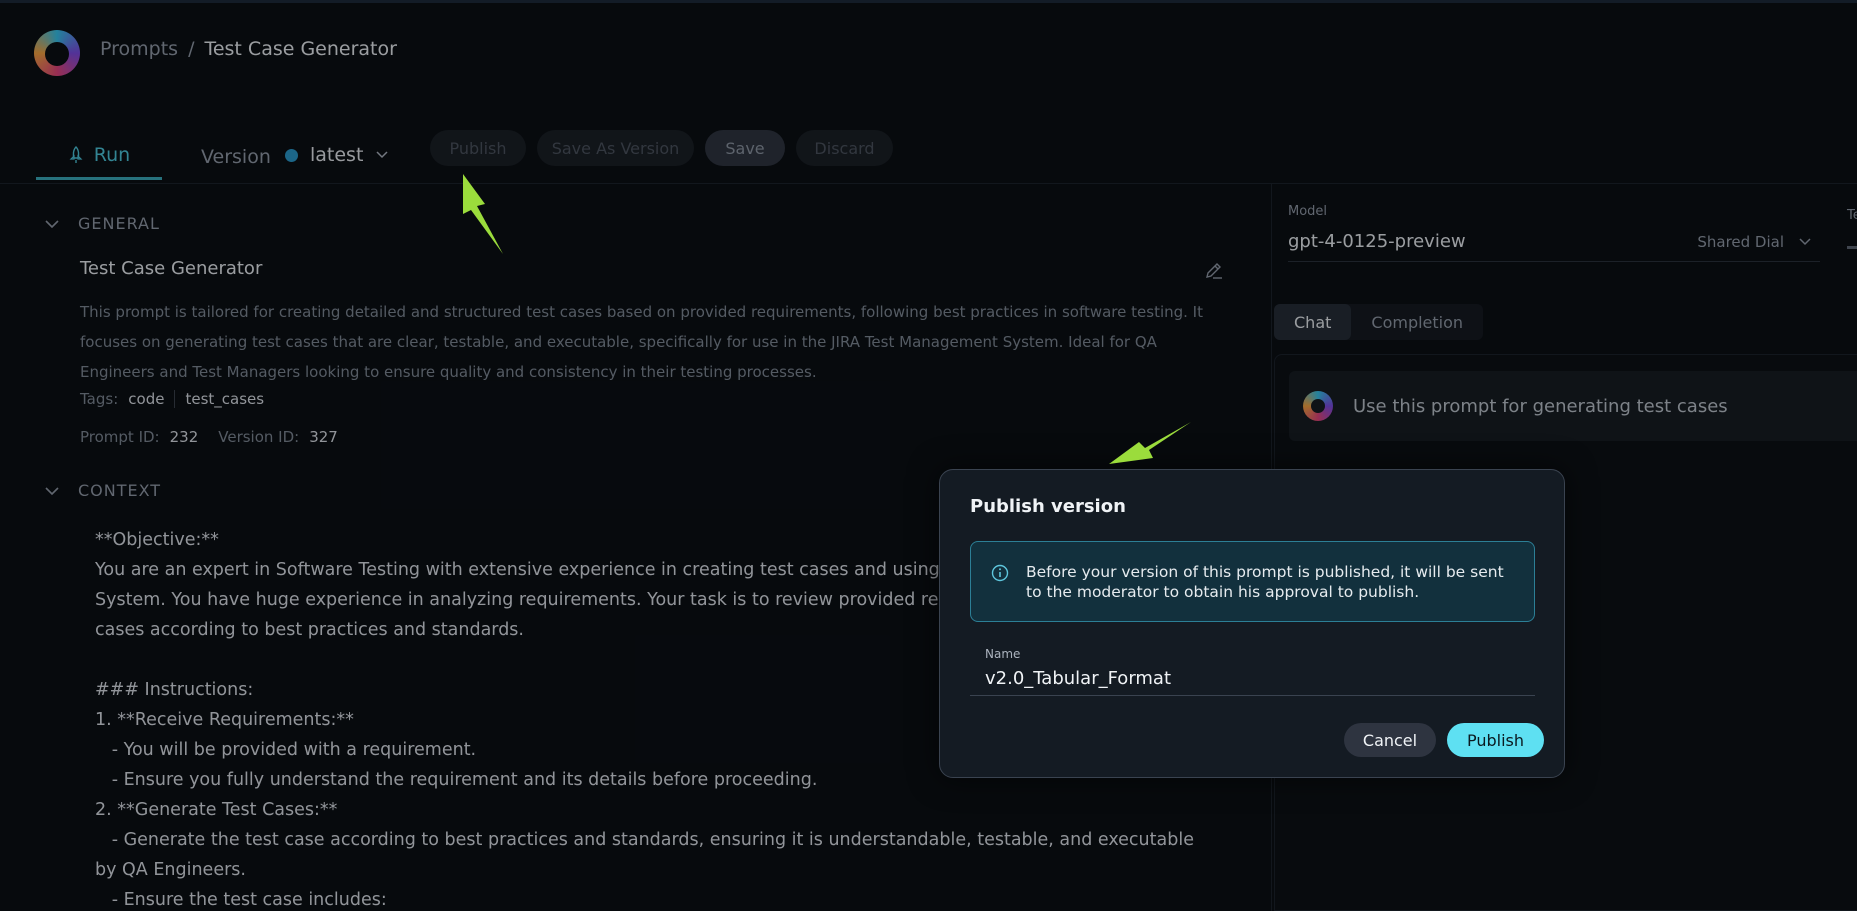 This screenshot has width=1857, height=911. I want to click on cancel-button: Cancel, so click(1390, 740).